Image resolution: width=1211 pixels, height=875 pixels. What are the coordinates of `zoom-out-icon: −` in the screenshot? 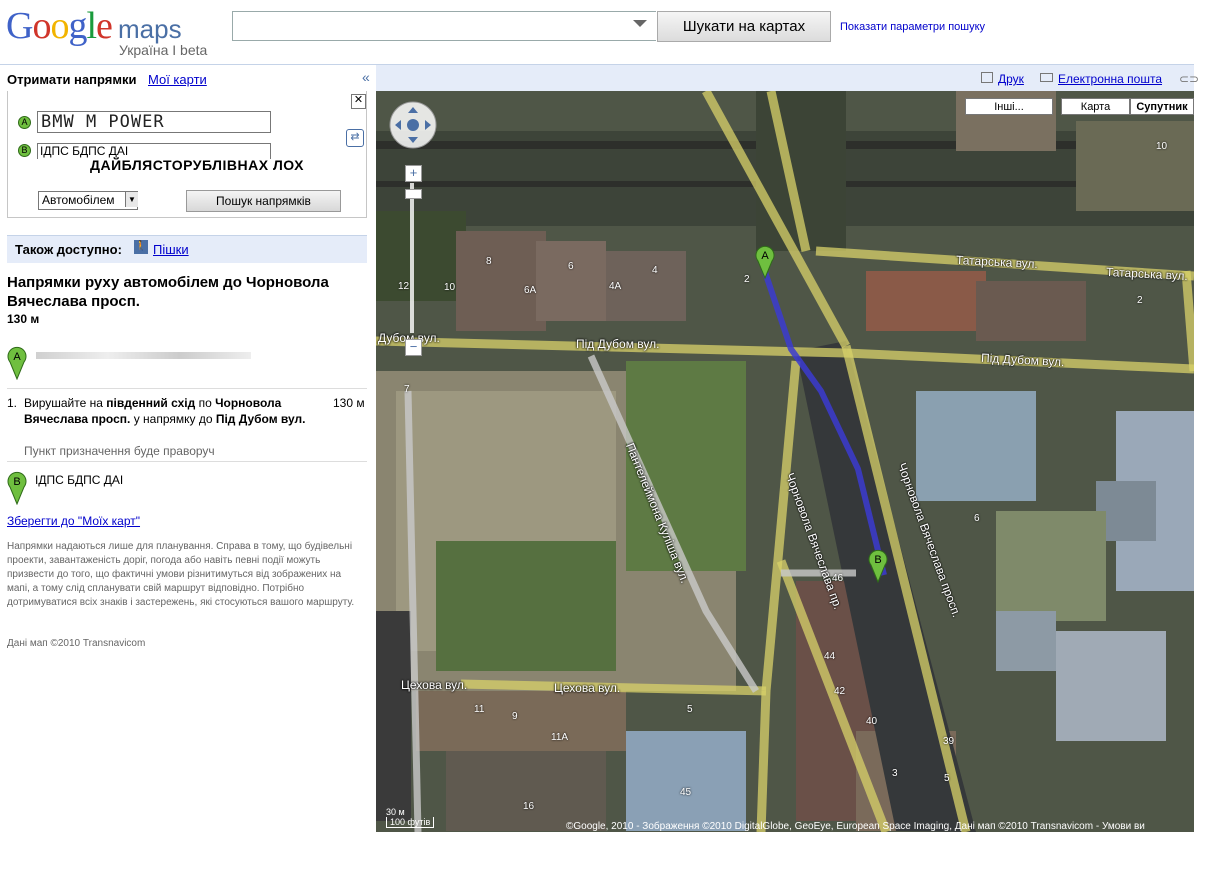 It's located at (413, 347).